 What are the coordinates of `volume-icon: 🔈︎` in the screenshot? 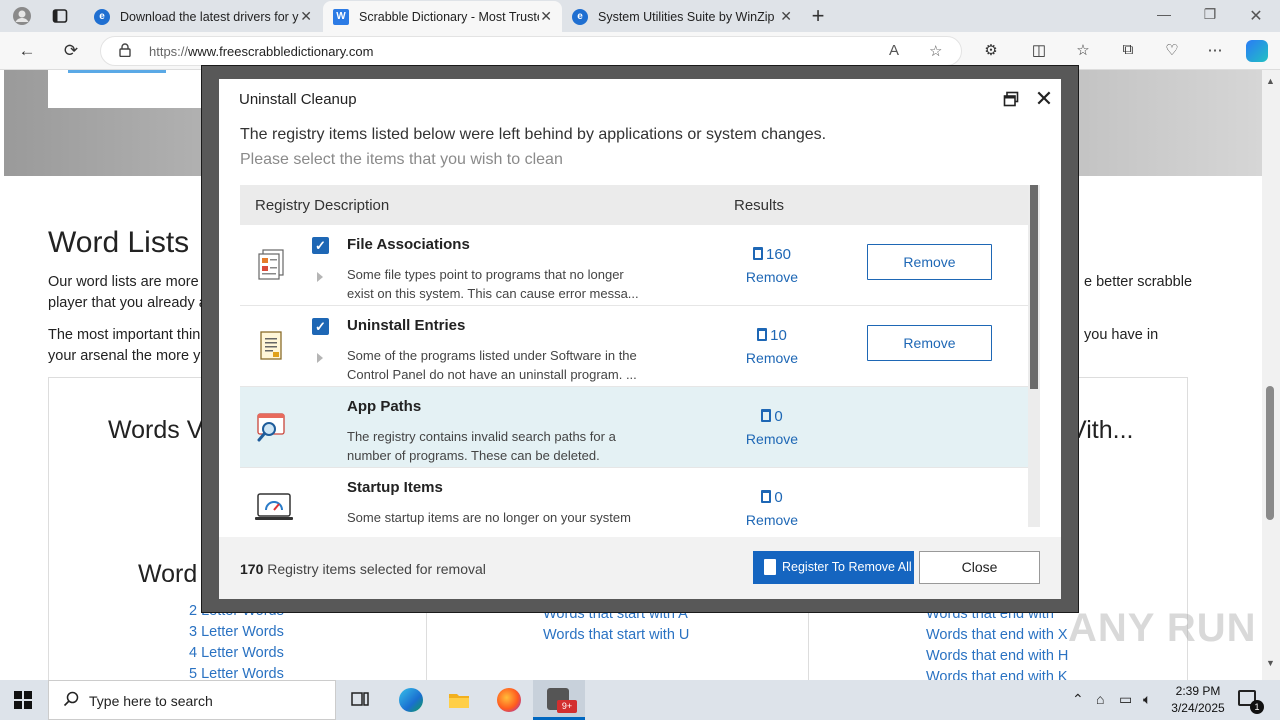 It's located at (1147, 699).